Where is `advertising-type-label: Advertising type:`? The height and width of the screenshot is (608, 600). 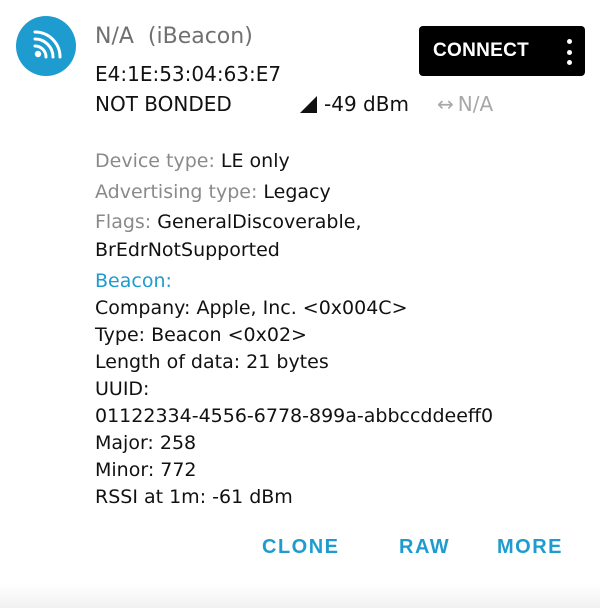 advertising-type-label: Advertising type: is located at coordinates (179, 192).